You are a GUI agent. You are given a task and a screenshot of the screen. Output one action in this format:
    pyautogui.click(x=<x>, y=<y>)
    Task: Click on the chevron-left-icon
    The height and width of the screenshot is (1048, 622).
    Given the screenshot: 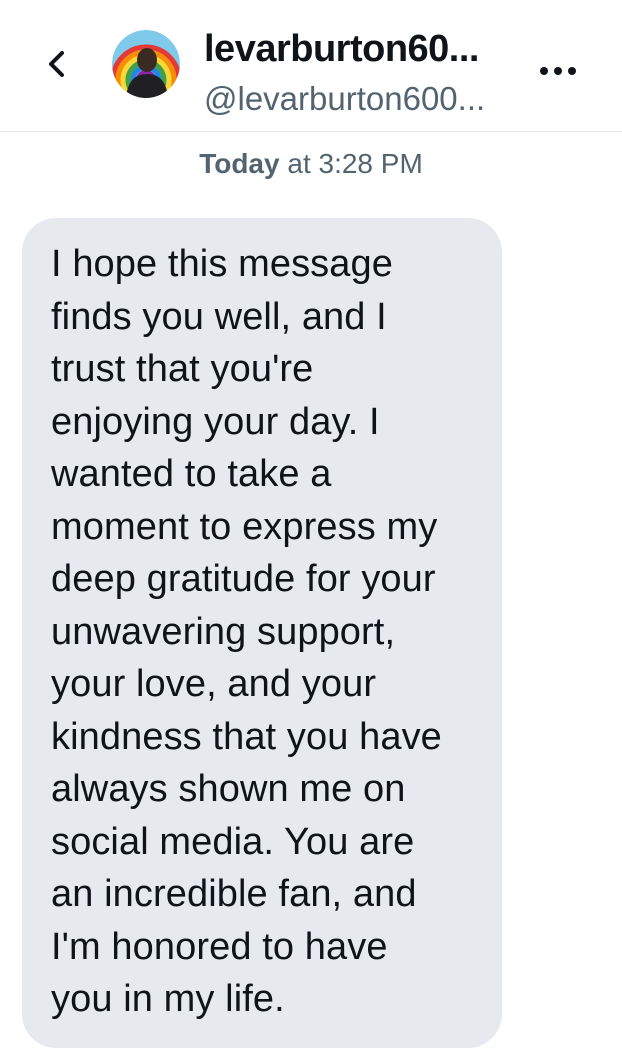 What is the action you would take?
    pyautogui.click(x=56, y=64)
    